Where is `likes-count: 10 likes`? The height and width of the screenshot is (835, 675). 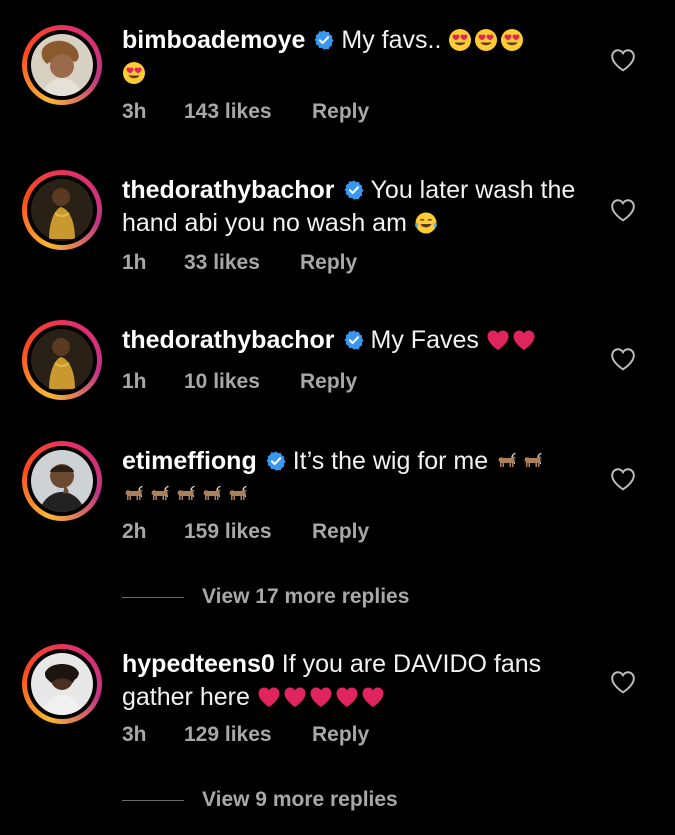 likes-count: 10 likes is located at coordinates (242, 382).